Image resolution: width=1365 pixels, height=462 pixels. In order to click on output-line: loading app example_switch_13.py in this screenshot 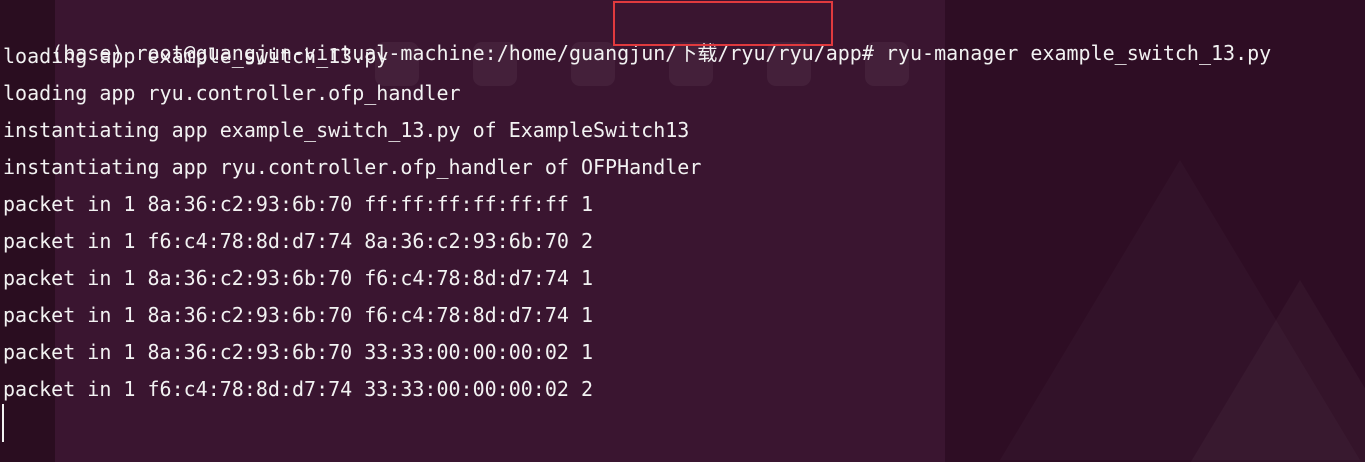, I will do `click(196, 56)`.